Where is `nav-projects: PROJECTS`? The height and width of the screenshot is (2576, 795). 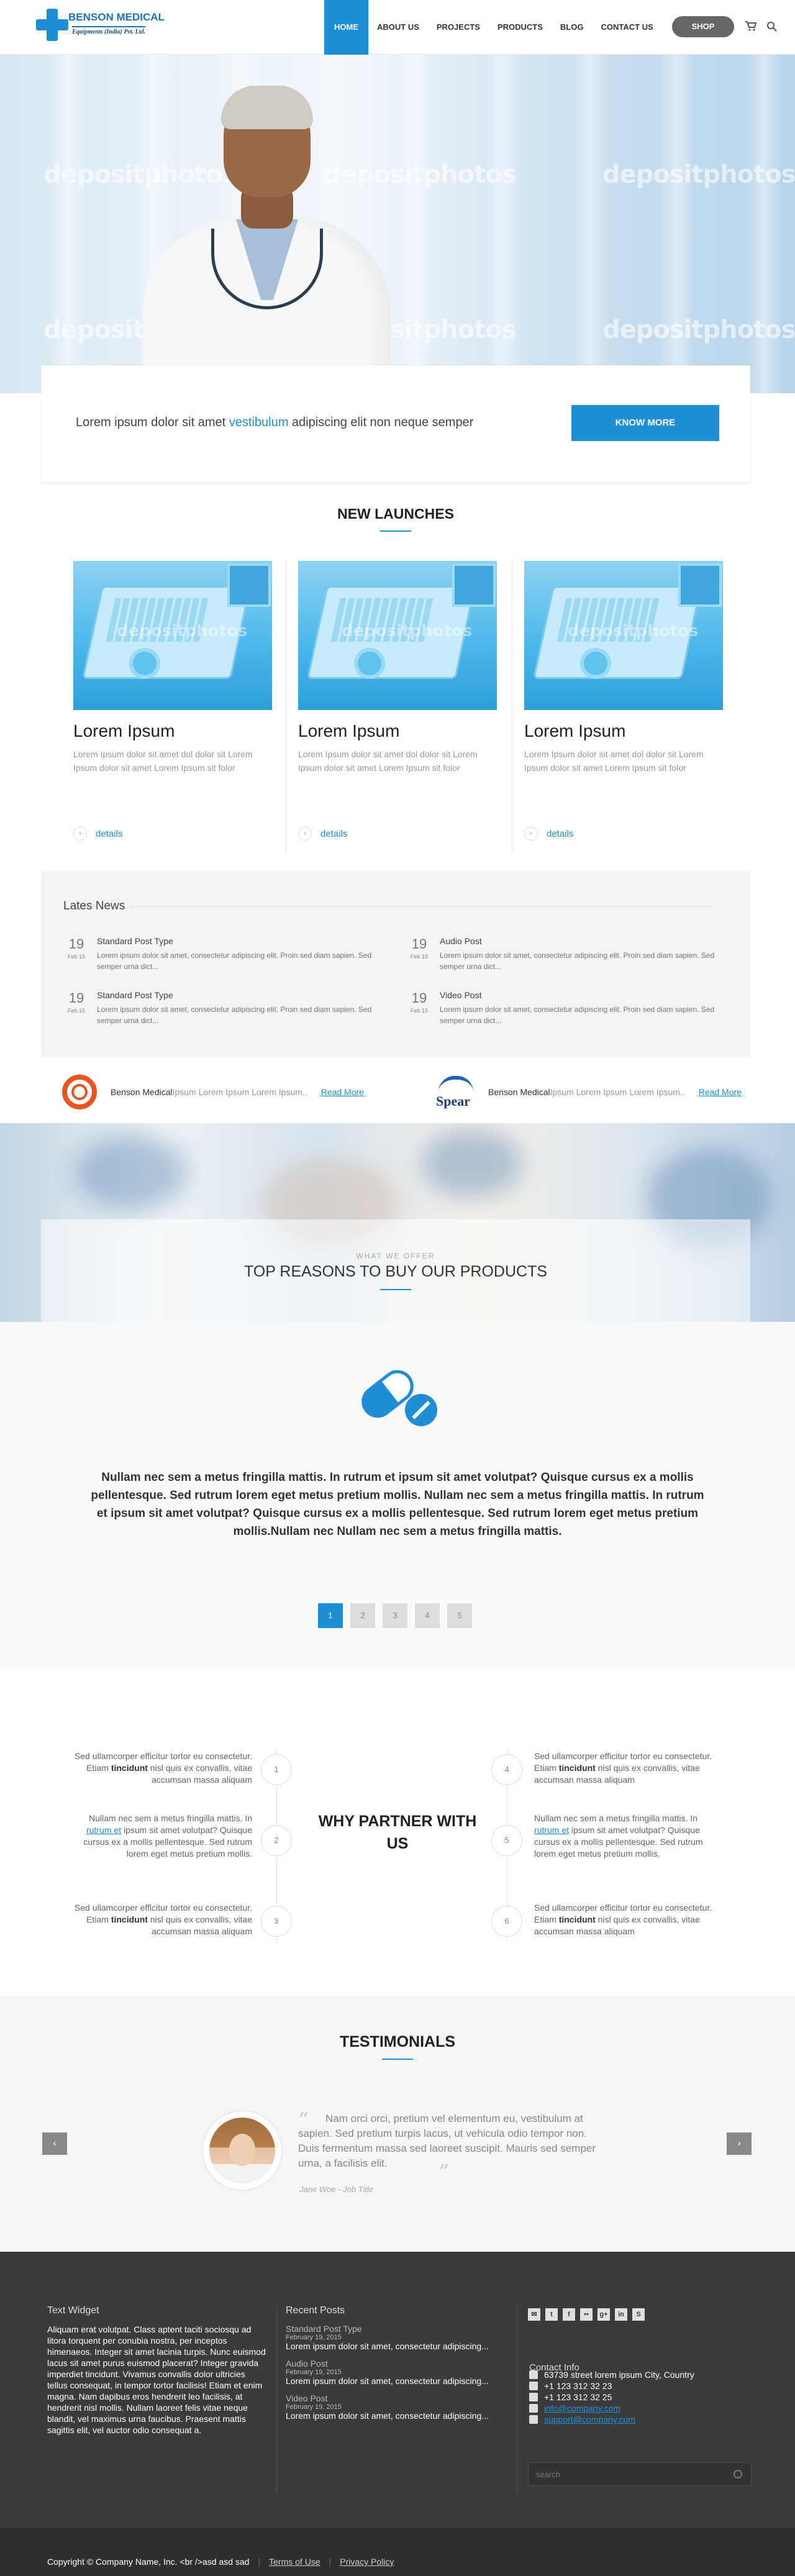 nav-projects: PROJECTS is located at coordinates (458, 27).